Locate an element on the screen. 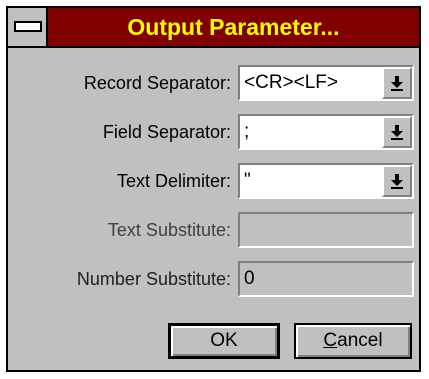  record-separator-row: Record Separator: <CR><LF> is located at coordinates (213, 83).